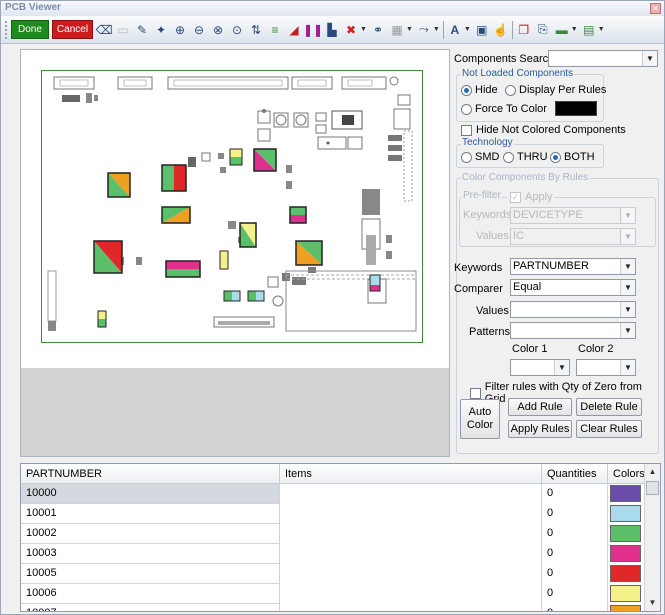 The width and height of the screenshot is (665, 615). I want to click on delete-dropdown-icon: ▼, so click(363, 29).